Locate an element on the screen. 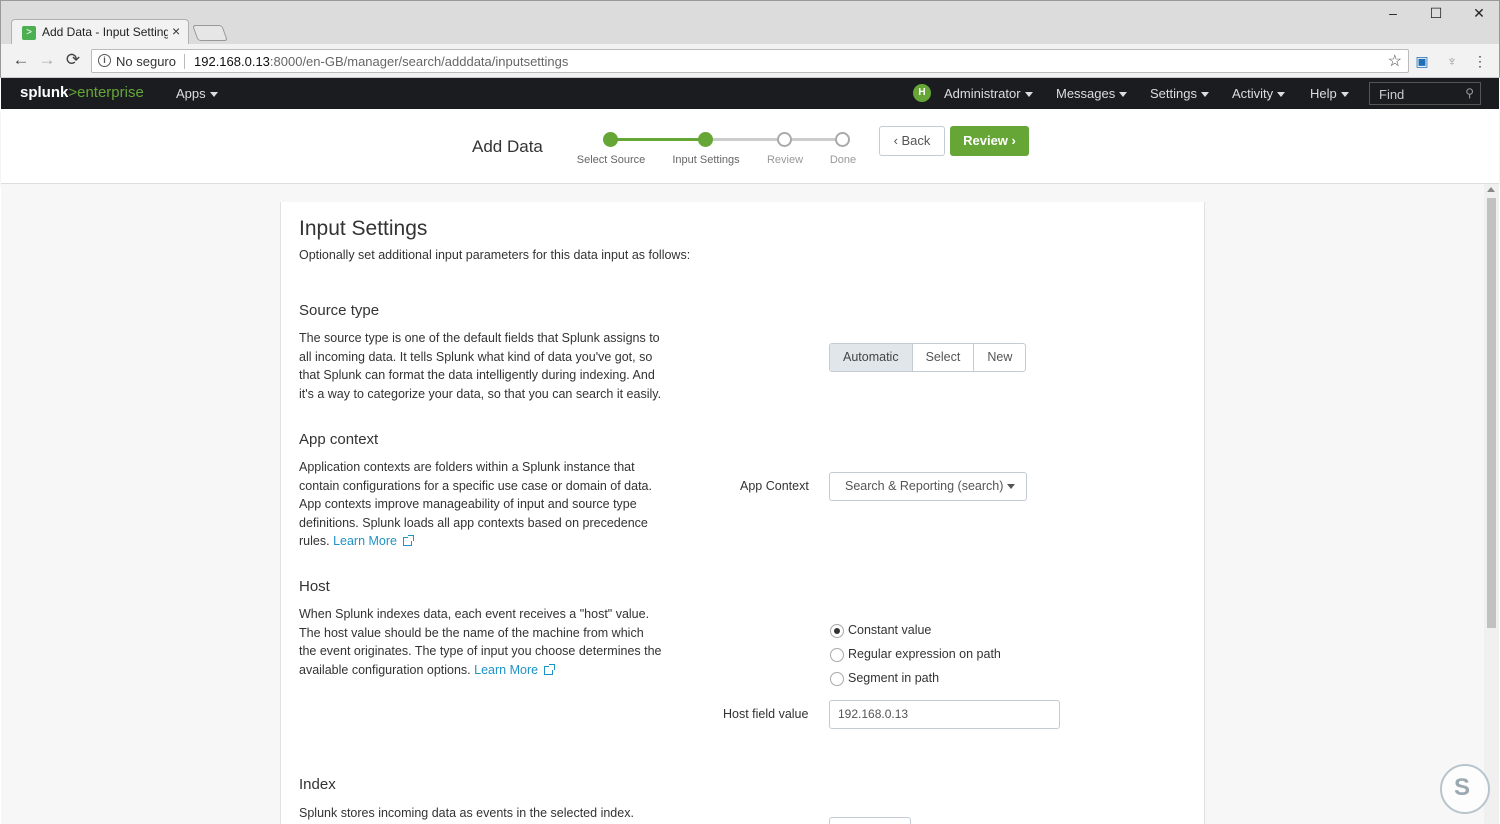  index-heading: Index is located at coordinates (317, 784).